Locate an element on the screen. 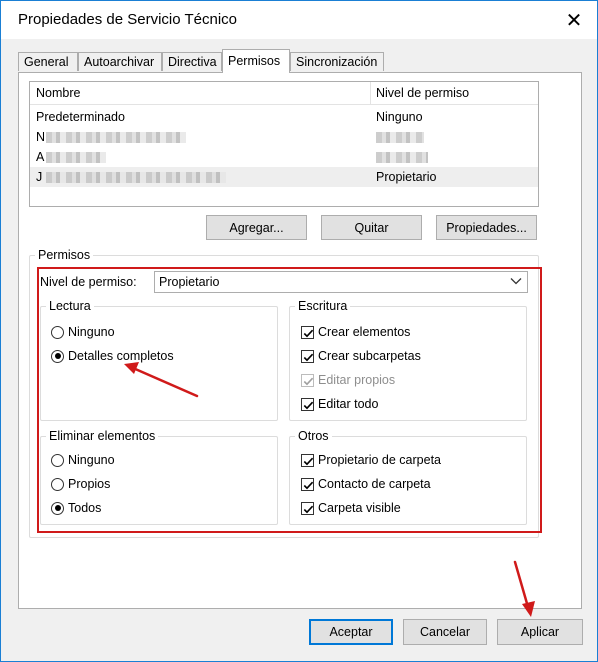  option-label: Crear elementos is located at coordinates (364, 332).